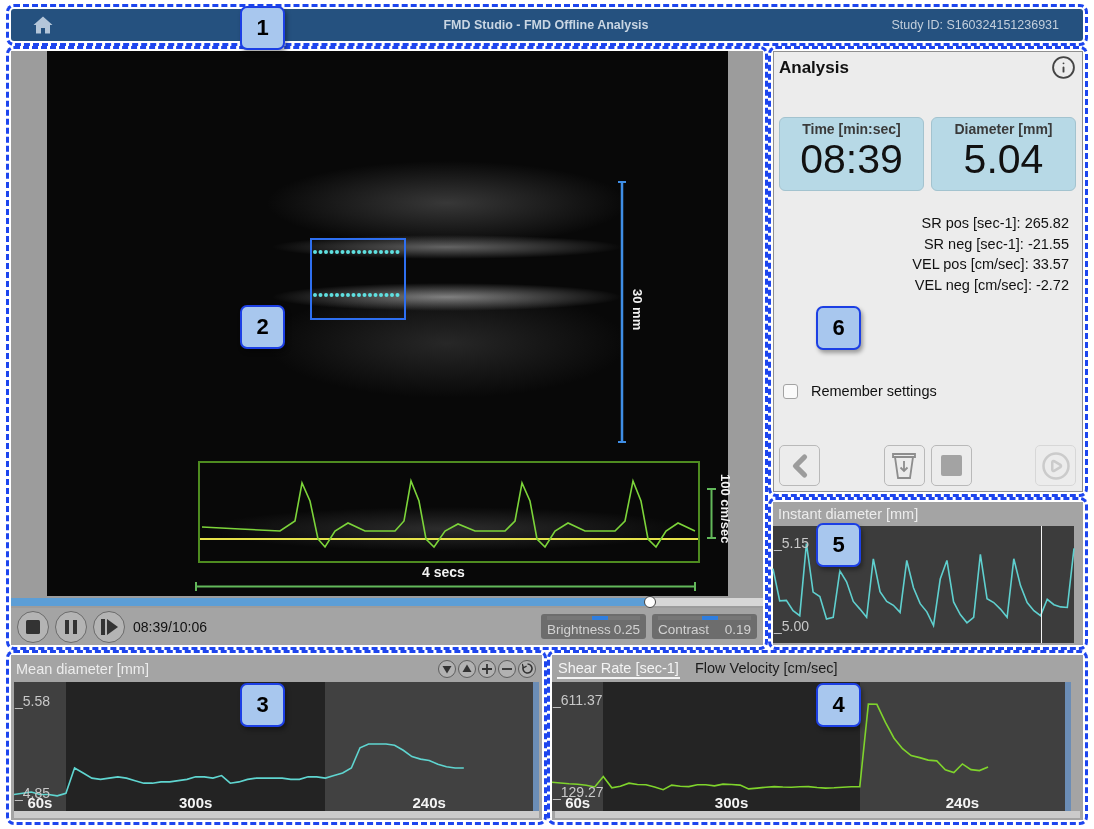 This screenshot has width=1094, height=829. Describe the element at coordinates (1063, 67) in the screenshot. I see `info-icon` at that location.